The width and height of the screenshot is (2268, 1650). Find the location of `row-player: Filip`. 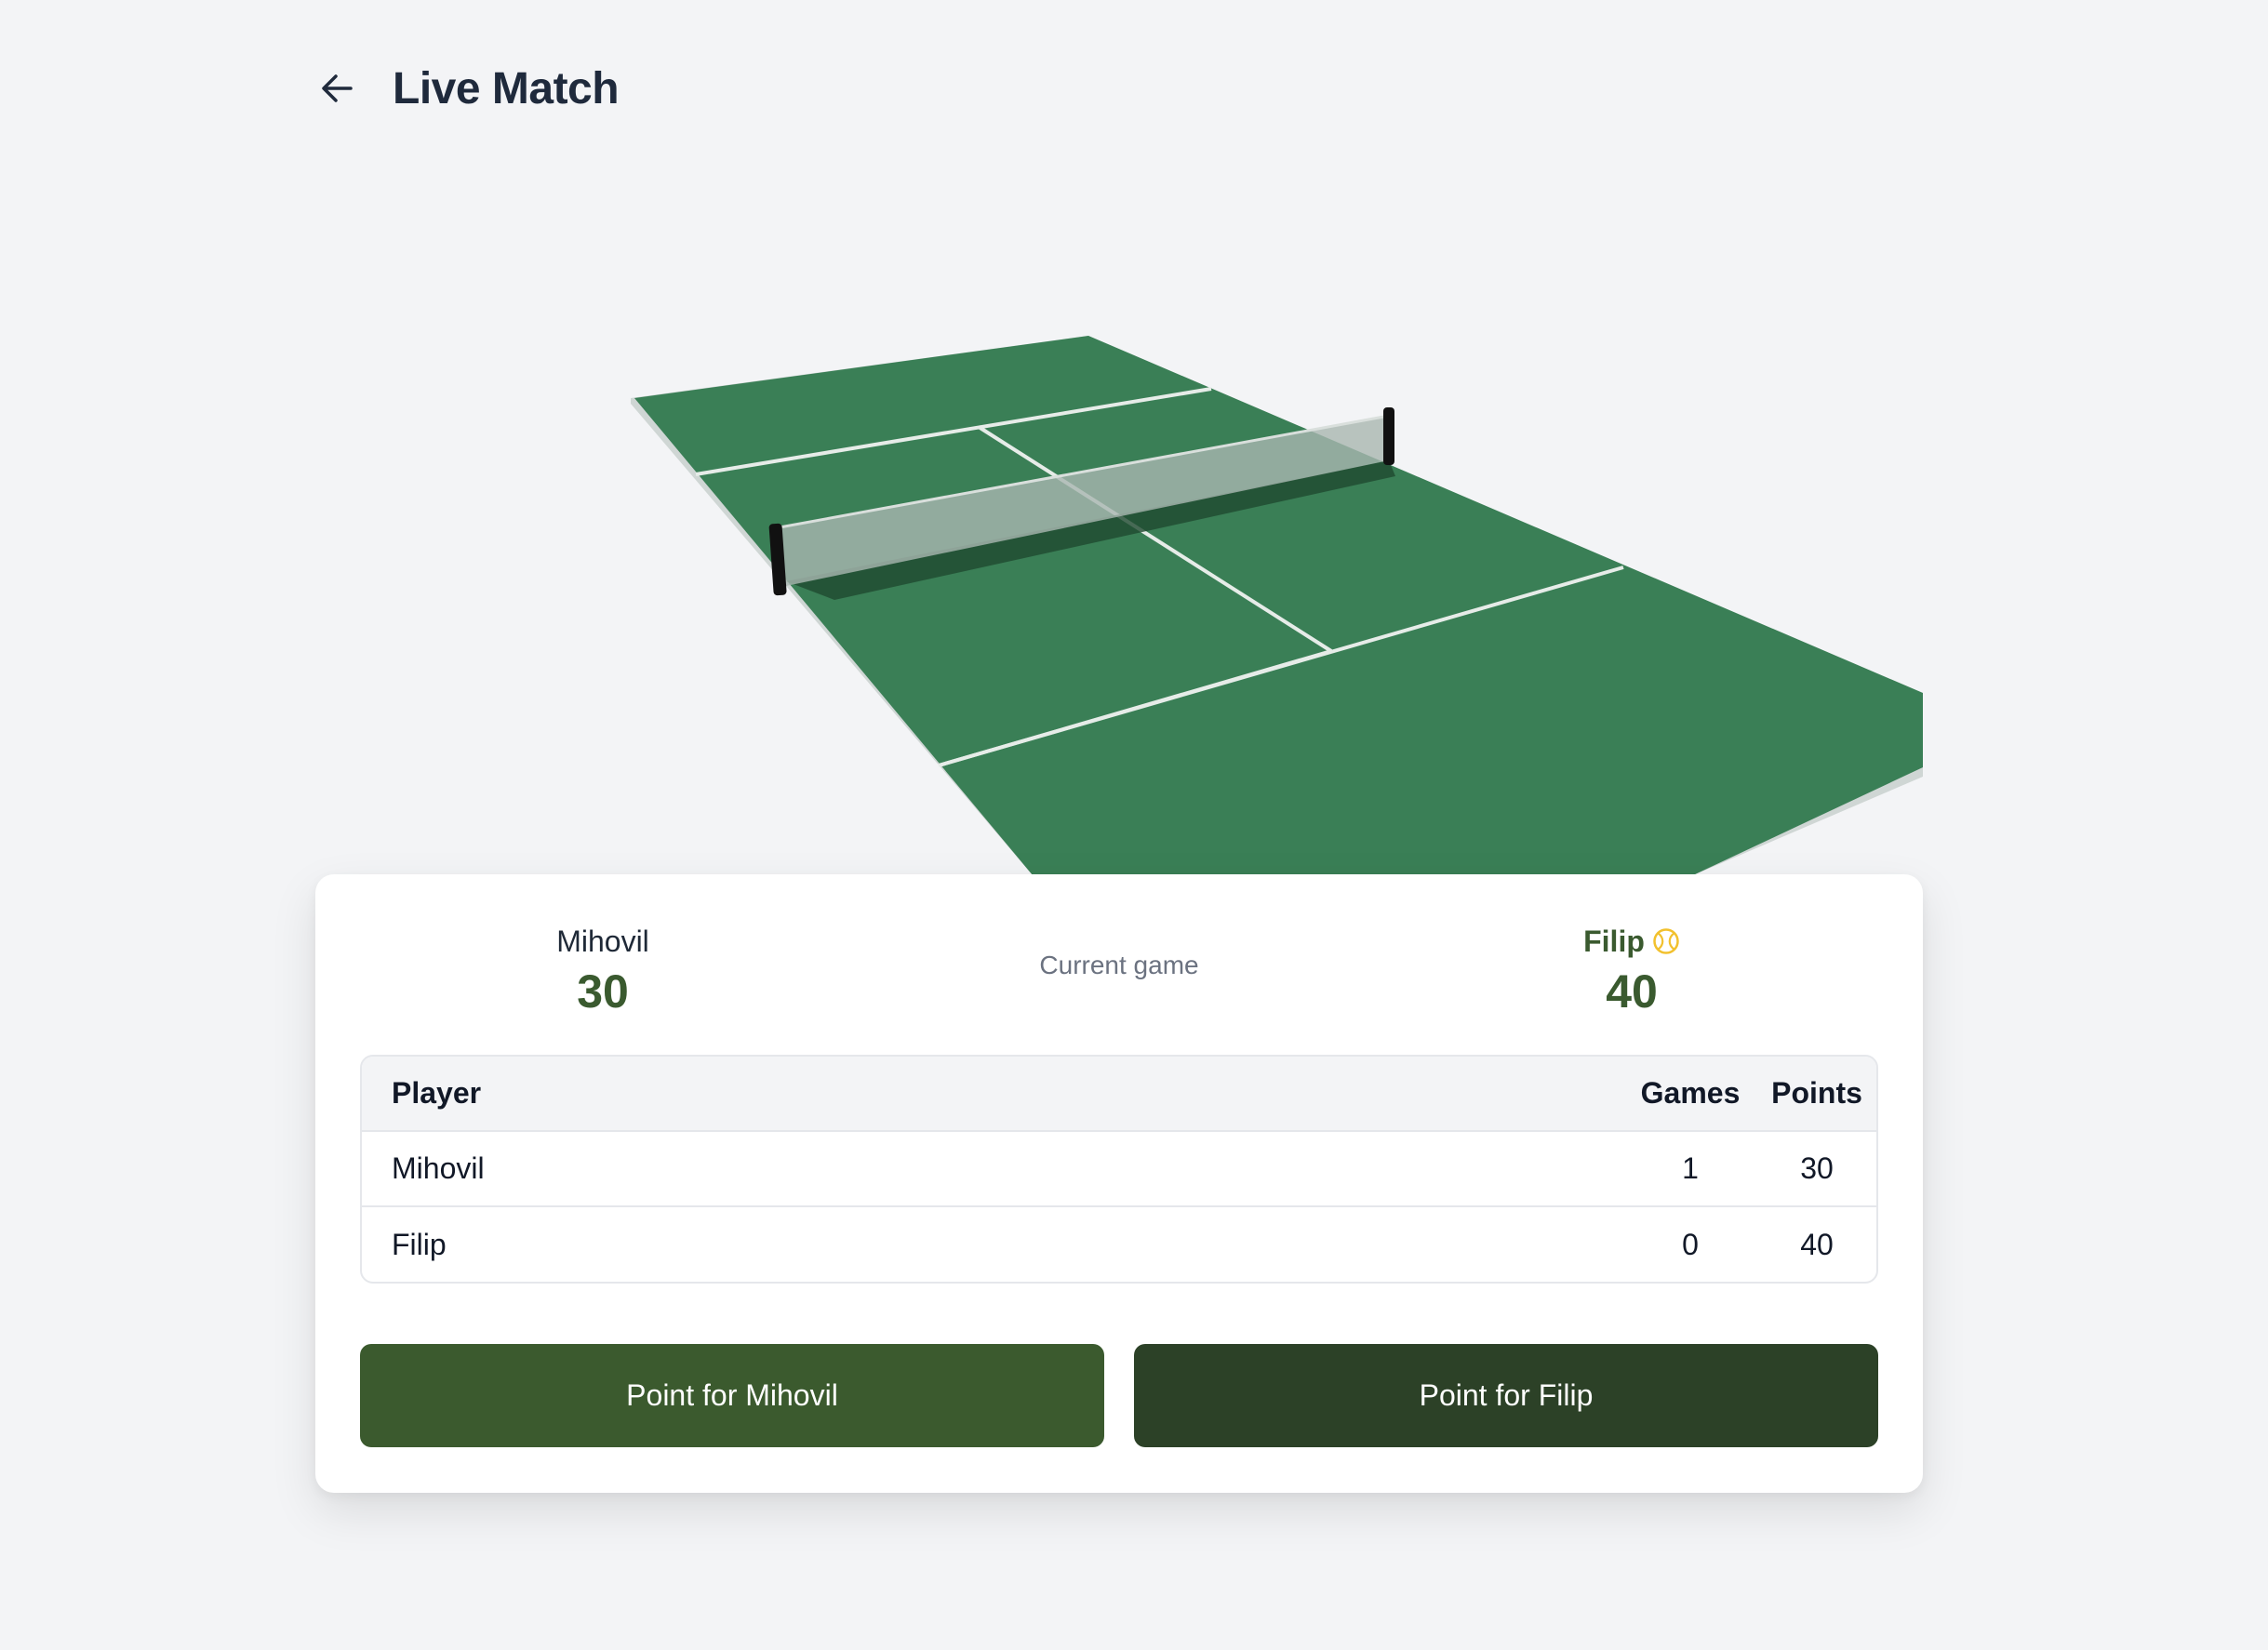

row-player: Filip is located at coordinates (420, 1244).